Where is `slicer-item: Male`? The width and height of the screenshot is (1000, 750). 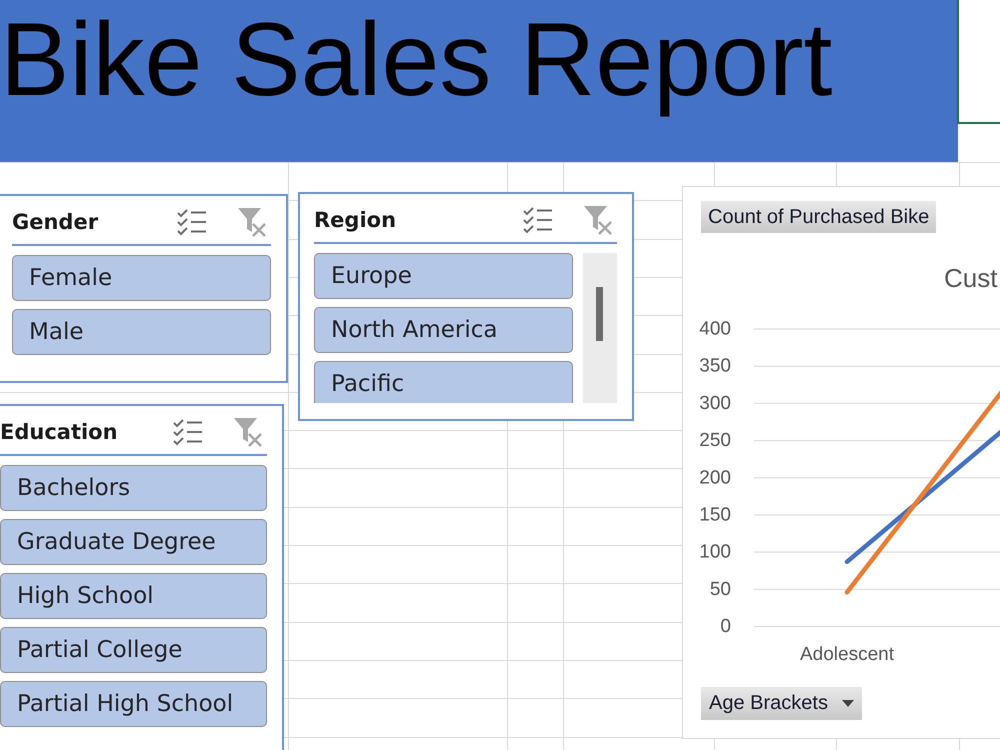
slicer-item: Male is located at coordinates (141, 332).